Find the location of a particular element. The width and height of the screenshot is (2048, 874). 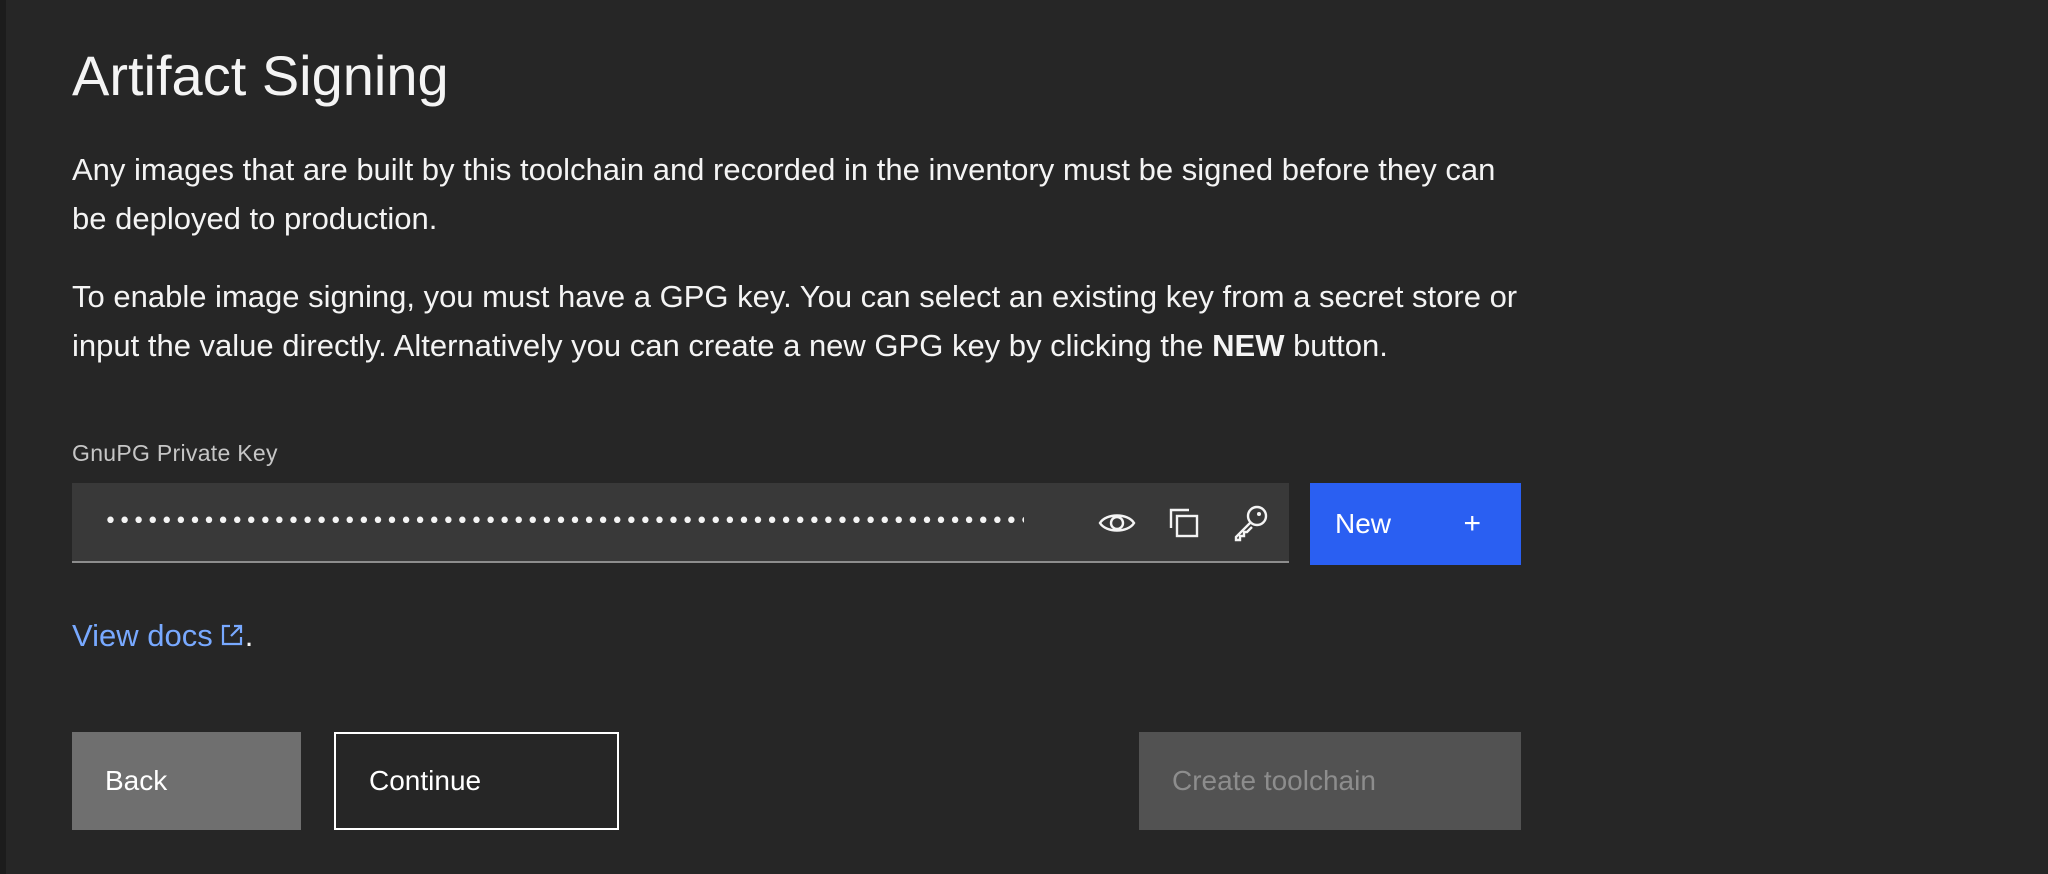

new-button-label: New is located at coordinates (1363, 523).